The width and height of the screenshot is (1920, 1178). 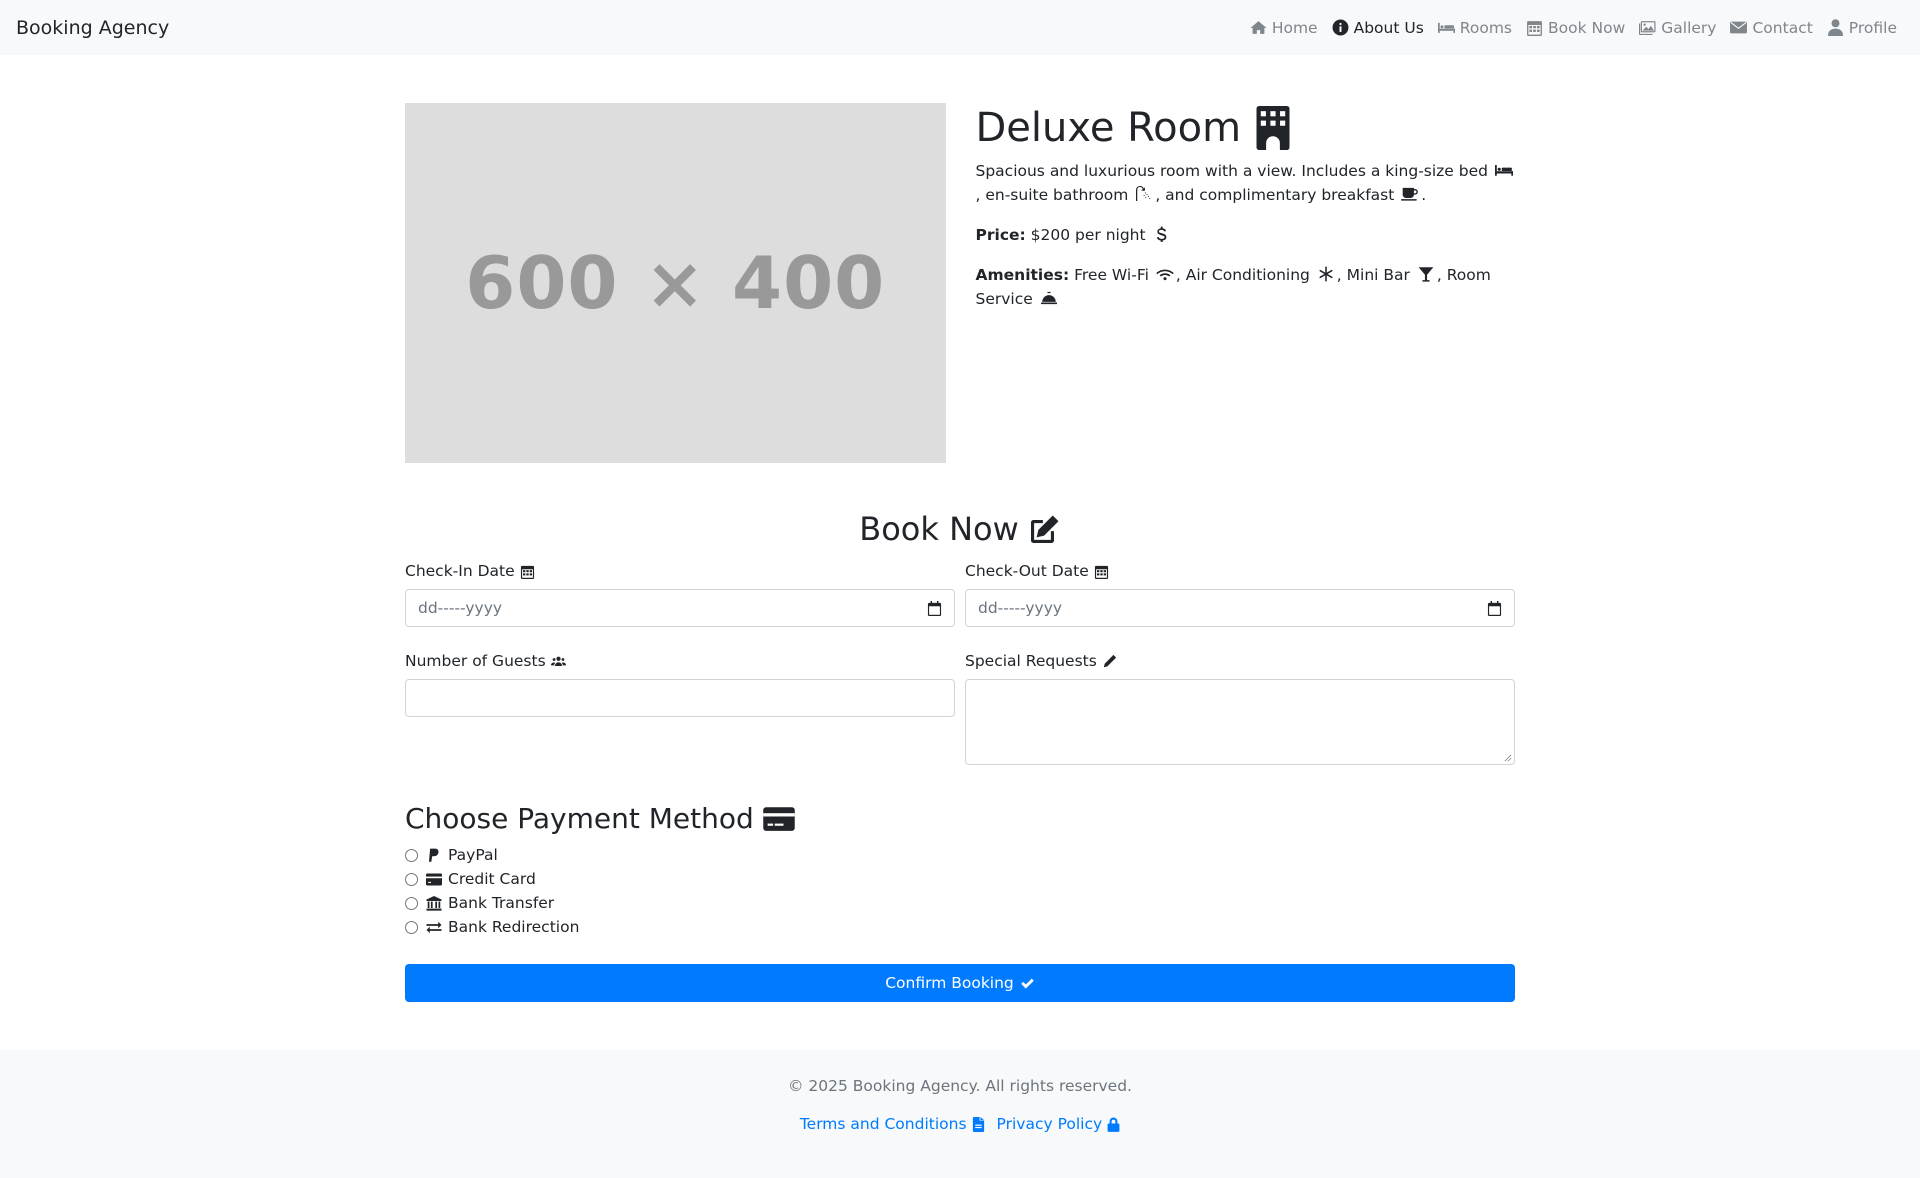 What do you see at coordinates (939, 529) in the screenshot?
I see `booking-title-text: Book Now` at bounding box center [939, 529].